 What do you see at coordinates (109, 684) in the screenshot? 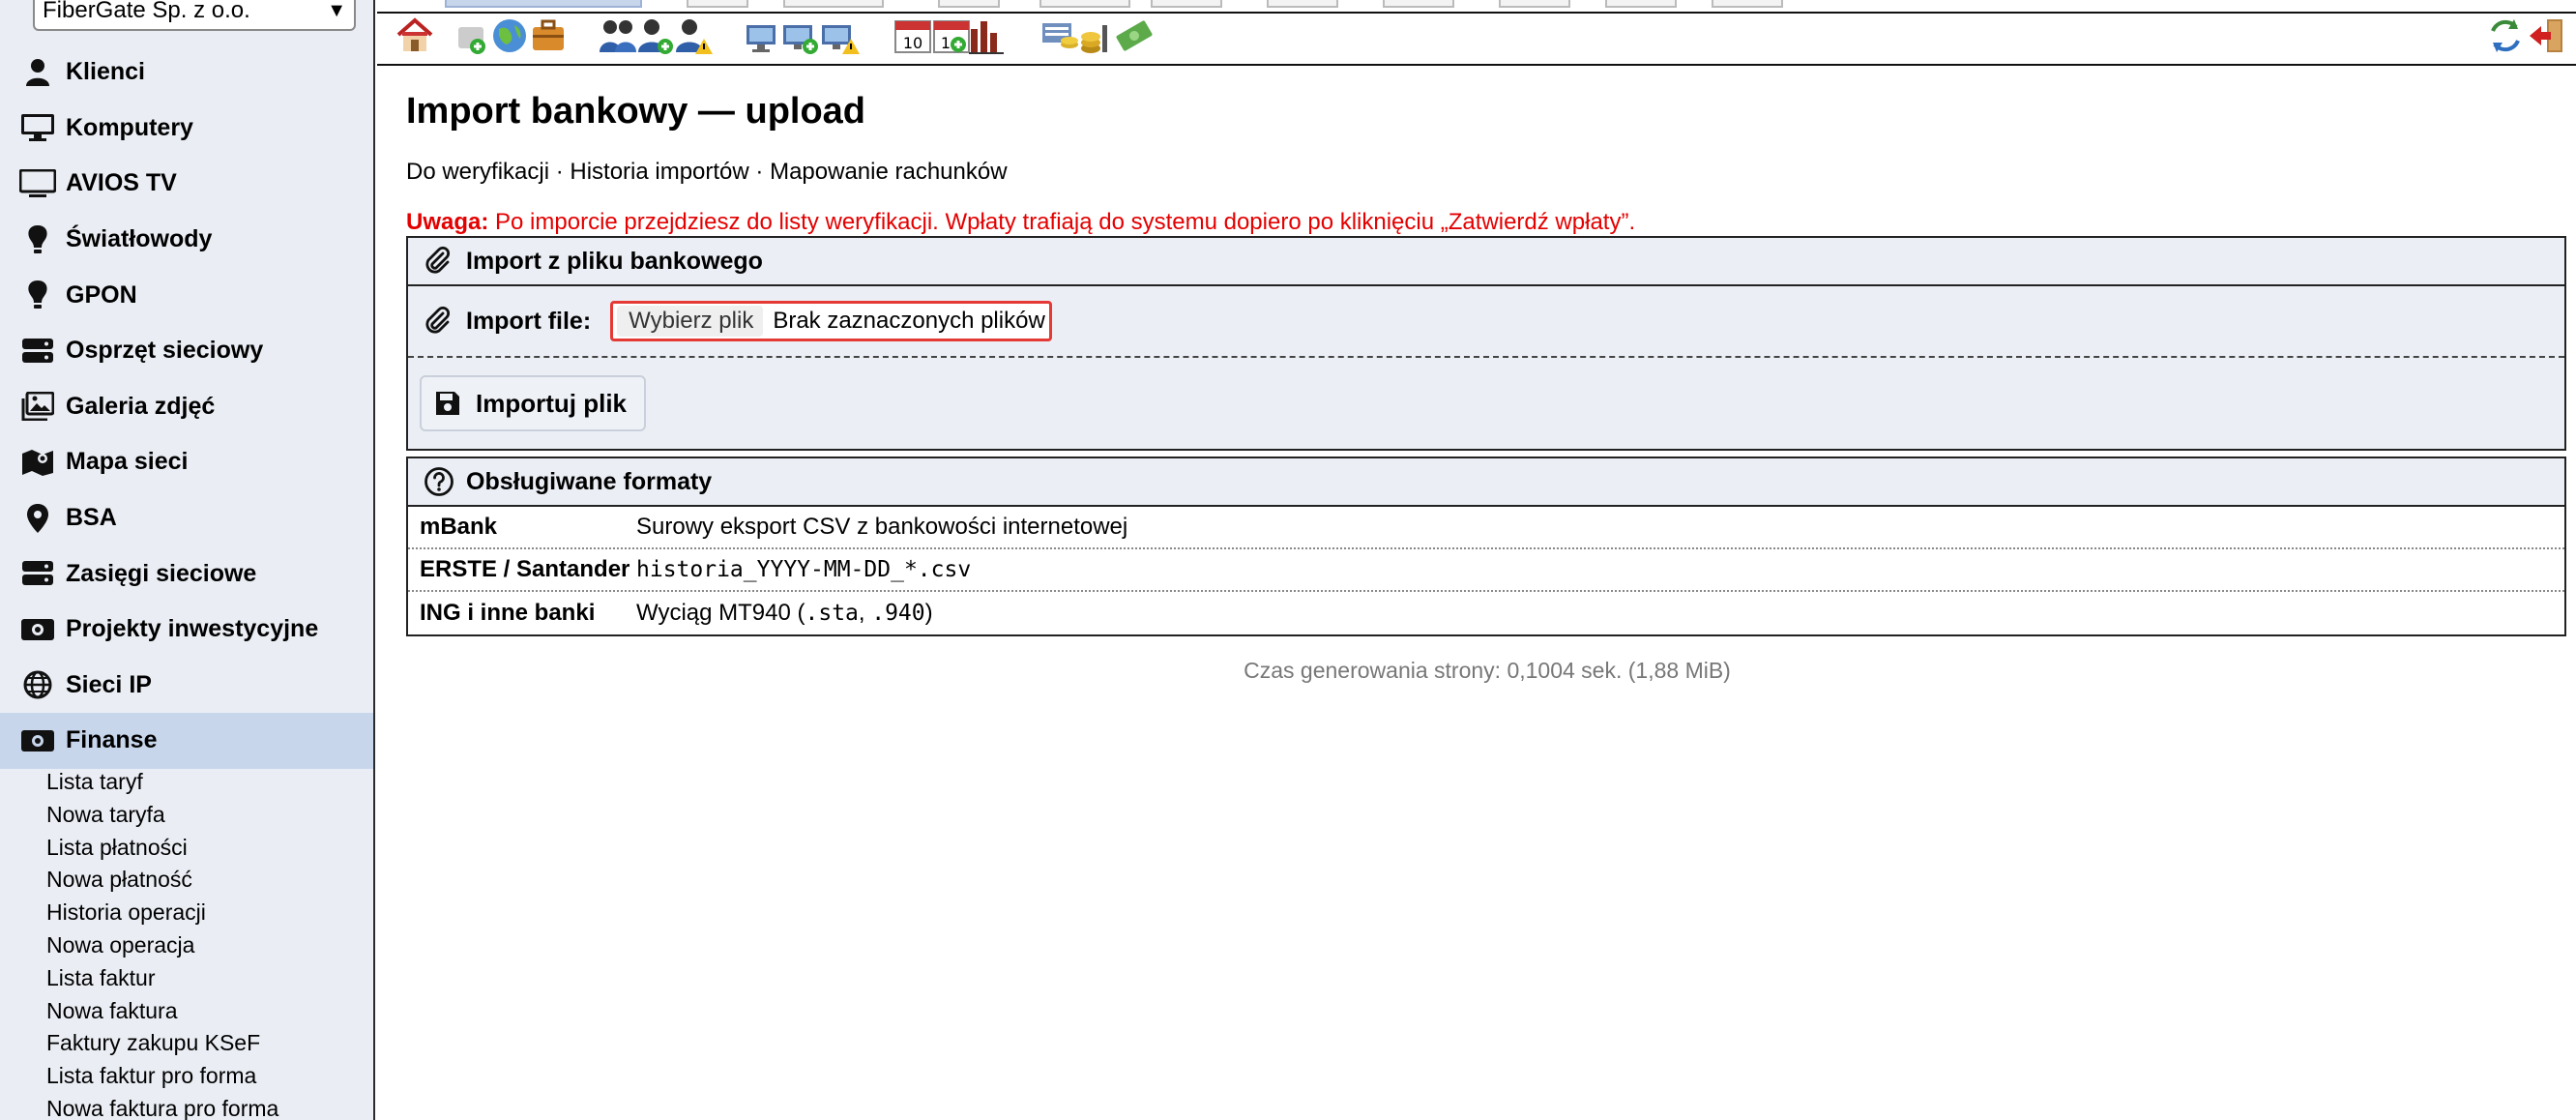
I see `sidebar-item-label: Sieci IP` at bounding box center [109, 684].